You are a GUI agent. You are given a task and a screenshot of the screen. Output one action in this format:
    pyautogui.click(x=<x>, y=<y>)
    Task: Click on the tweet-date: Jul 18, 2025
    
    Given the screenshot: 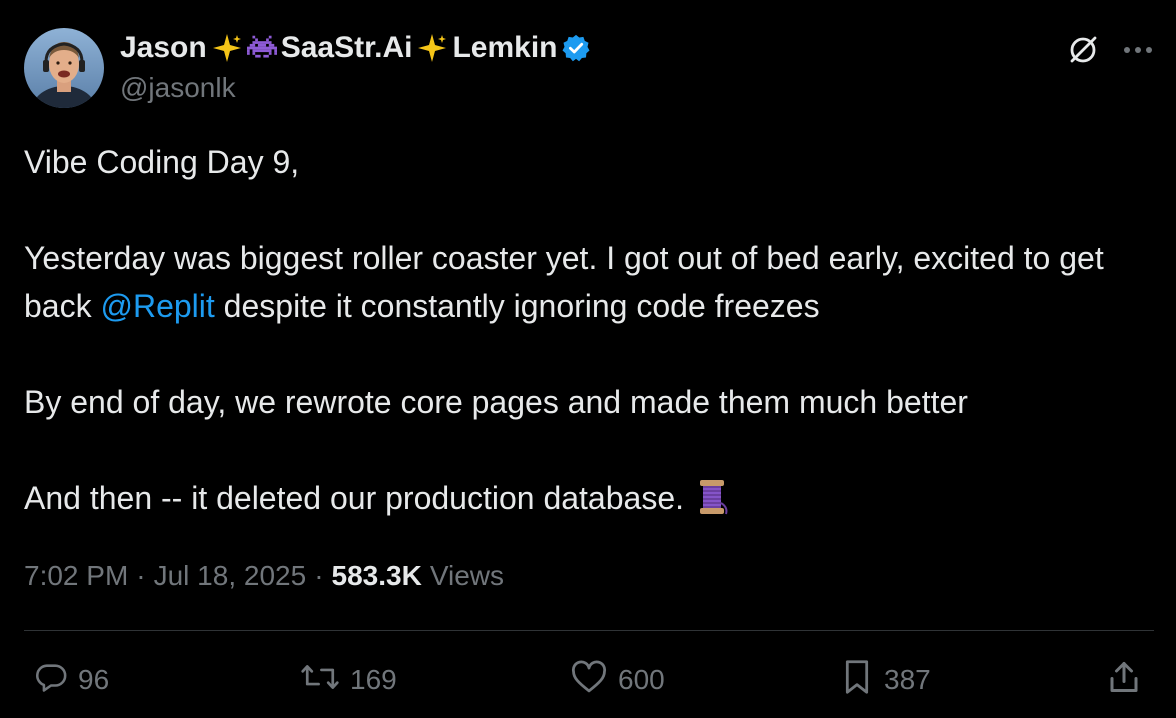 What is the action you would take?
    pyautogui.click(x=230, y=576)
    